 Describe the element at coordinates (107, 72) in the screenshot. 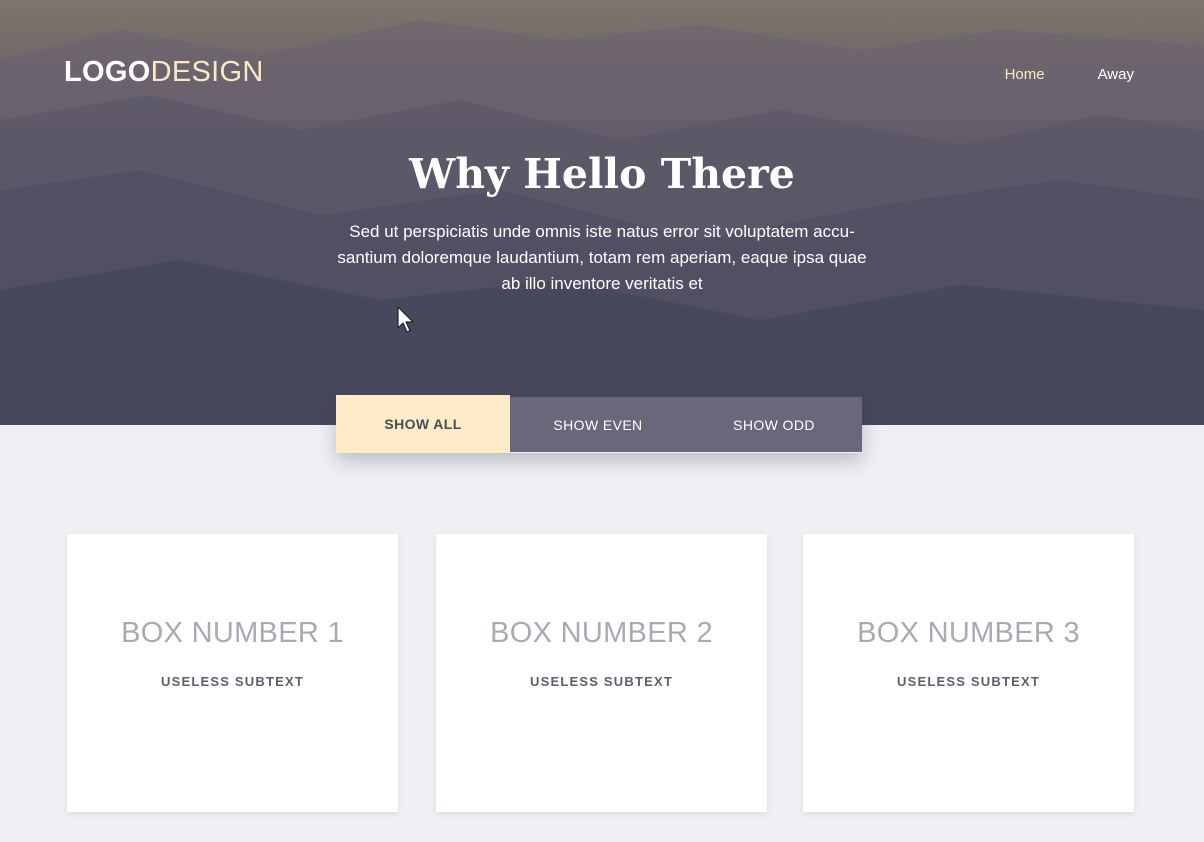

I see `logo-bold-text: LOGO` at that location.